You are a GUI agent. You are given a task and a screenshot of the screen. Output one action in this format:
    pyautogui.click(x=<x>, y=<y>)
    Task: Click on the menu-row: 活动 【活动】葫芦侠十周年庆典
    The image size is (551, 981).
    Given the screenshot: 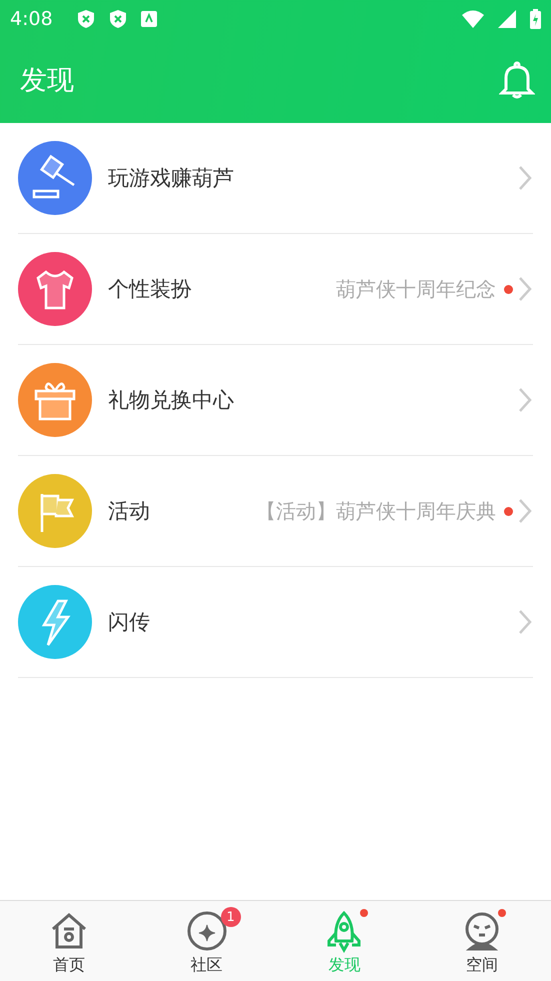 What is the action you would take?
    pyautogui.click(x=275, y=511)
    